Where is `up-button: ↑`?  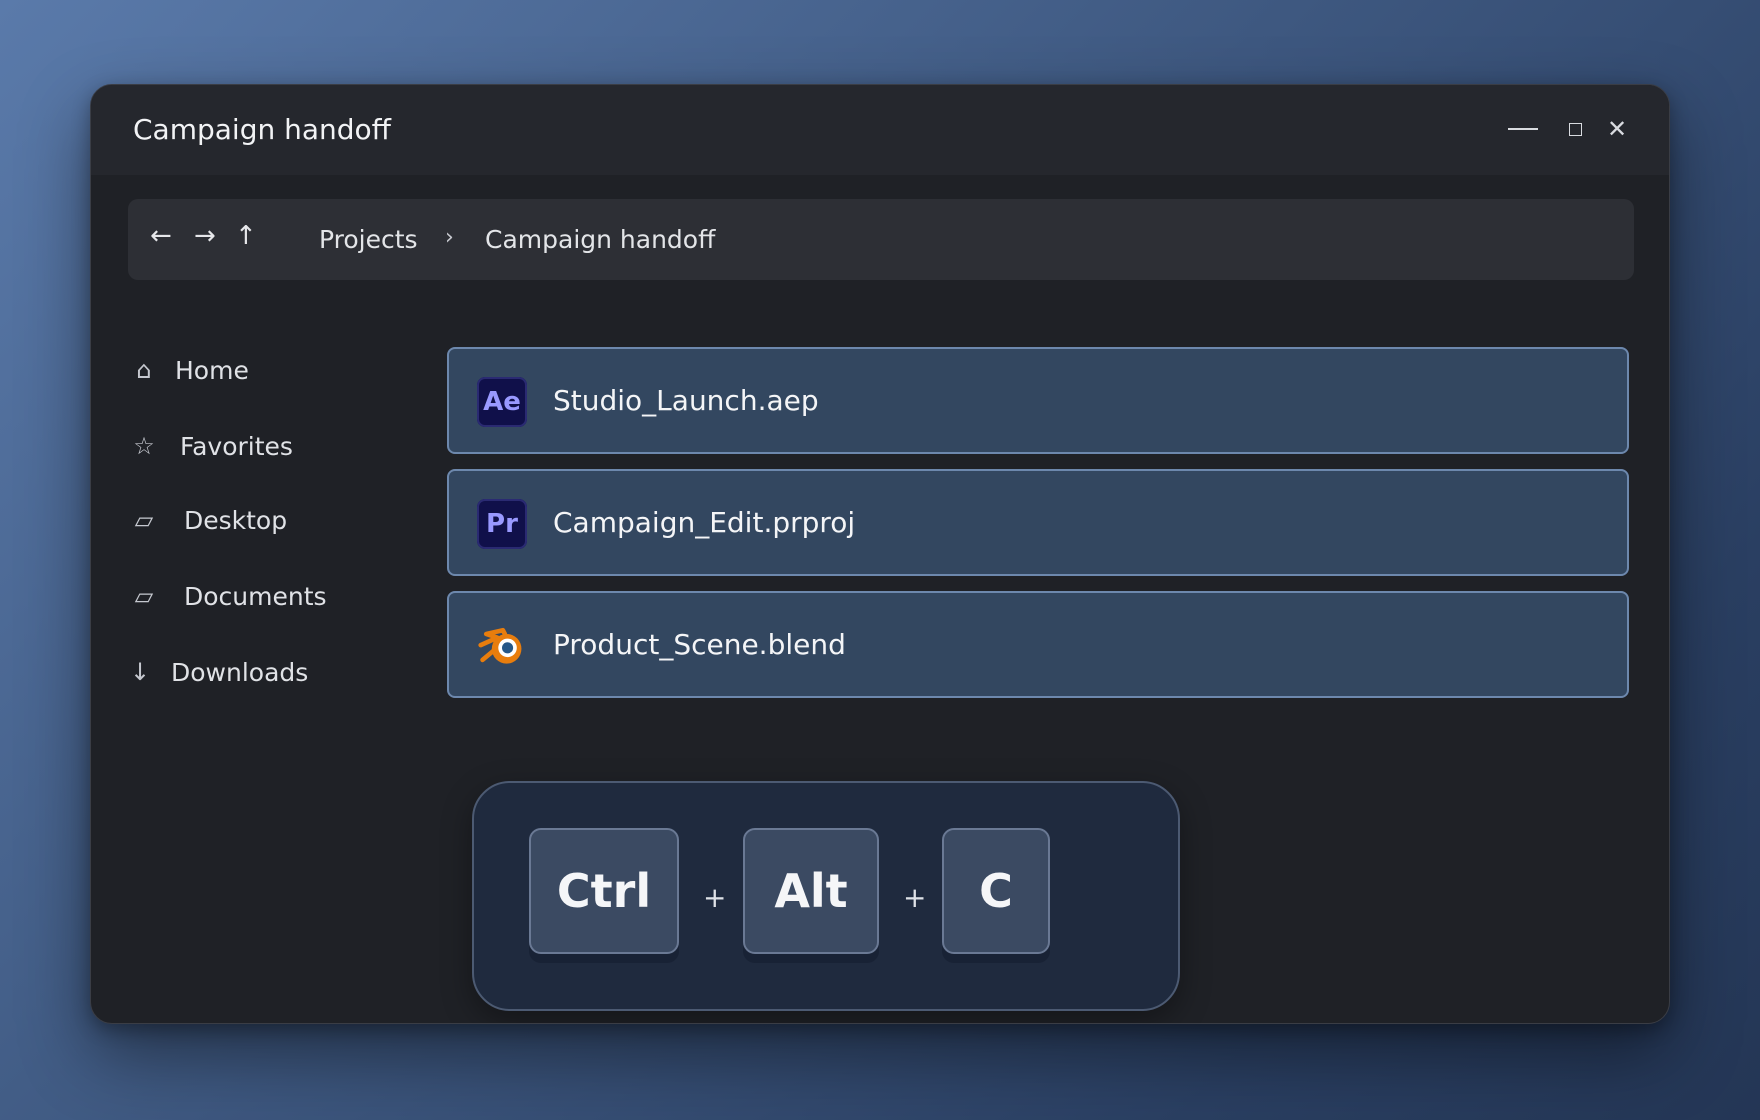 up-button: ↑ is located at coordinates (246, 236).